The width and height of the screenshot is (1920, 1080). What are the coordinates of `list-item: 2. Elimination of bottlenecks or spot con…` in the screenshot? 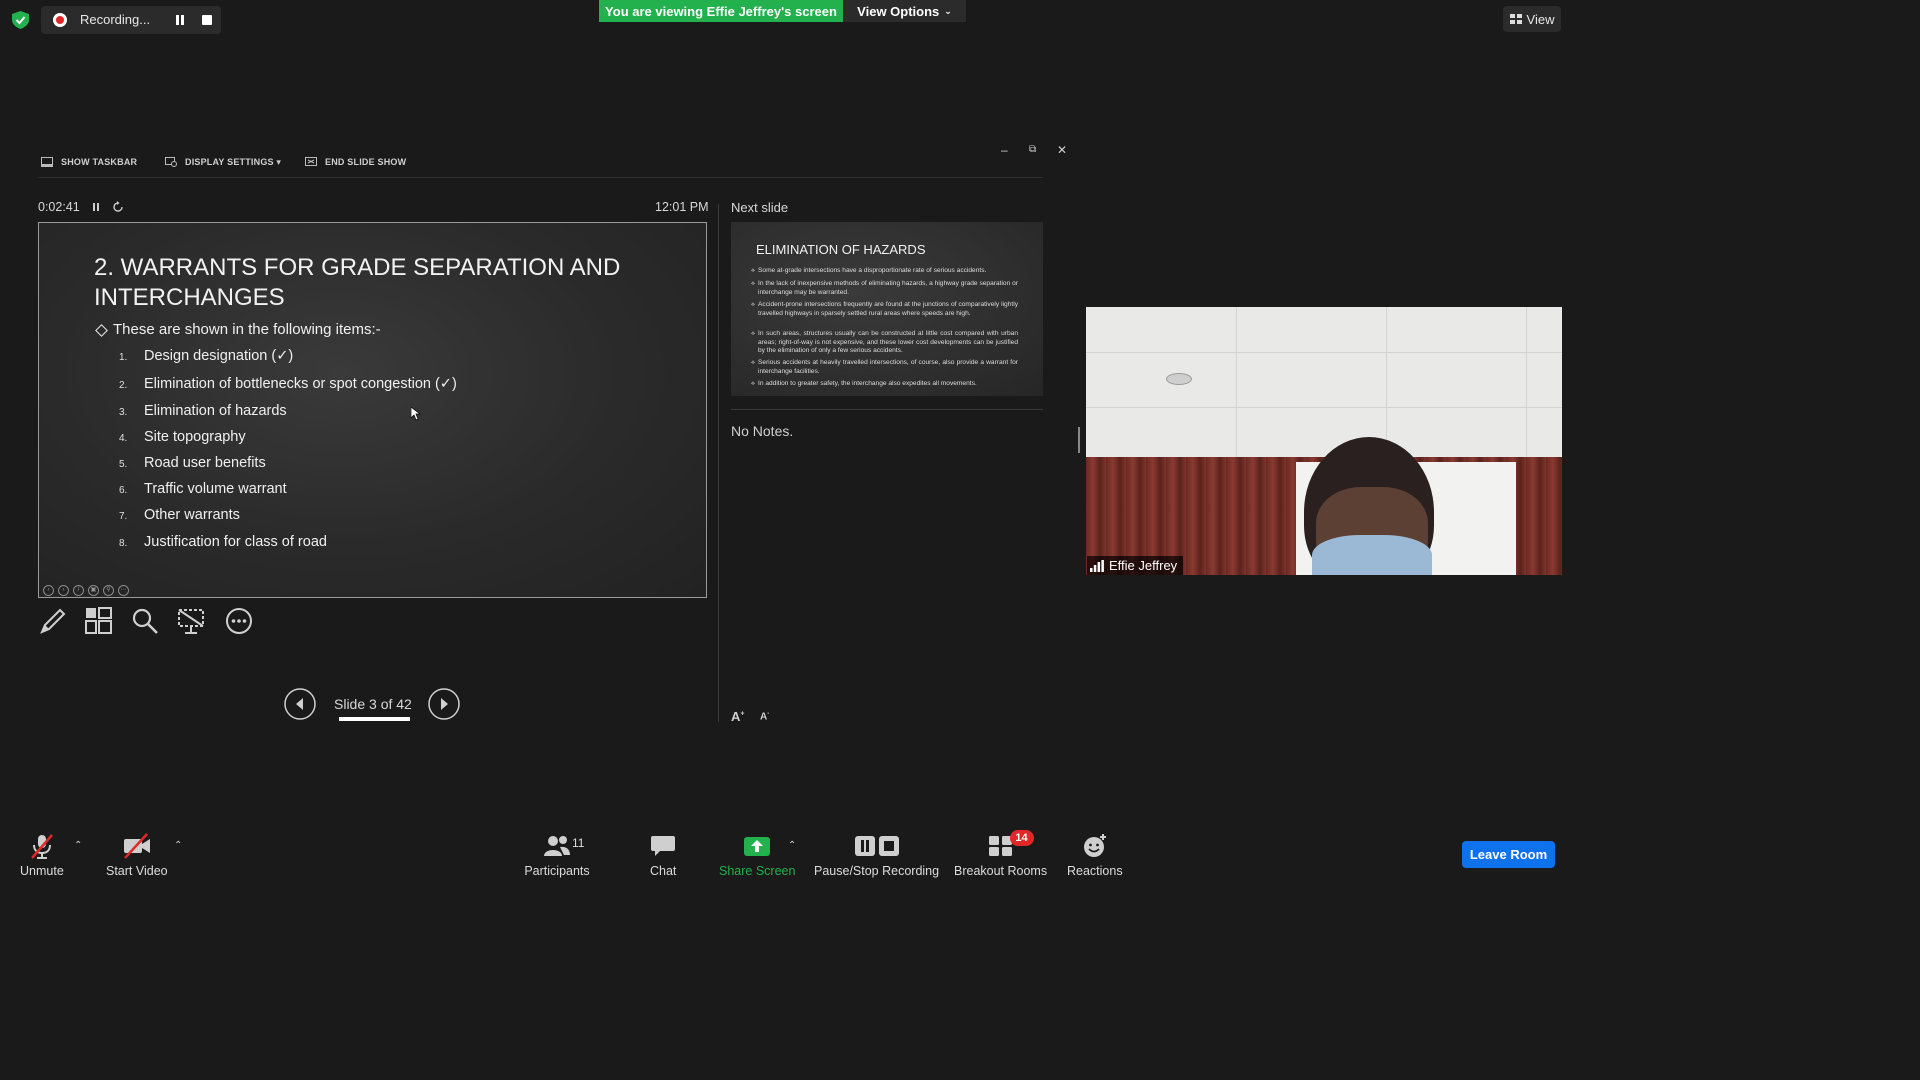 It's located at (288, 384).